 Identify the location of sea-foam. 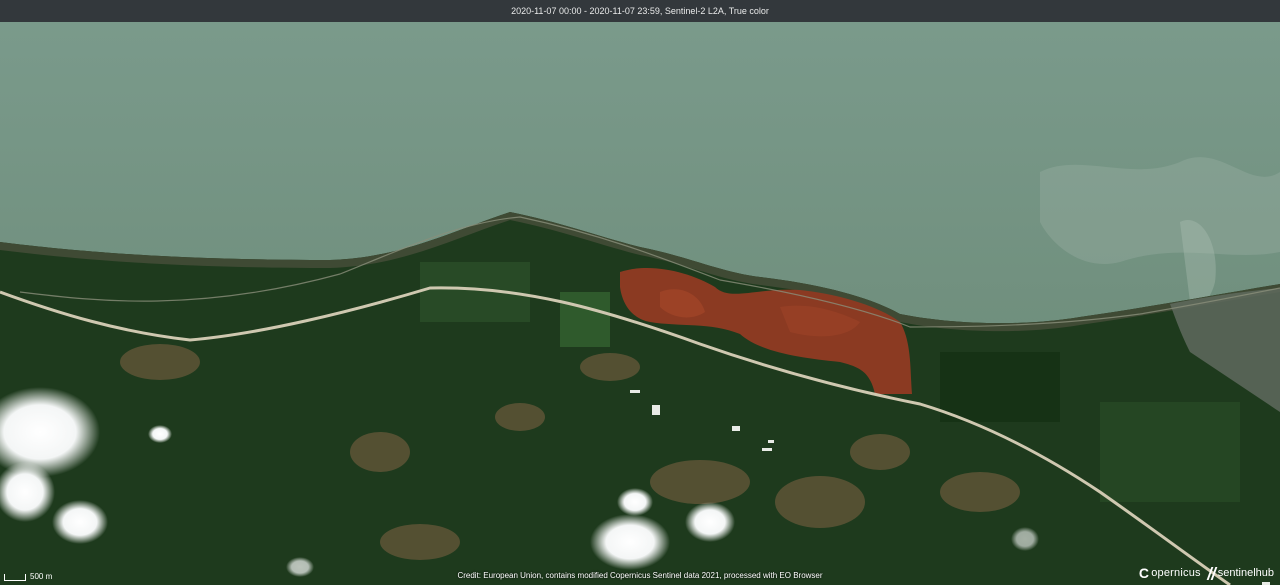
(1160, 210).